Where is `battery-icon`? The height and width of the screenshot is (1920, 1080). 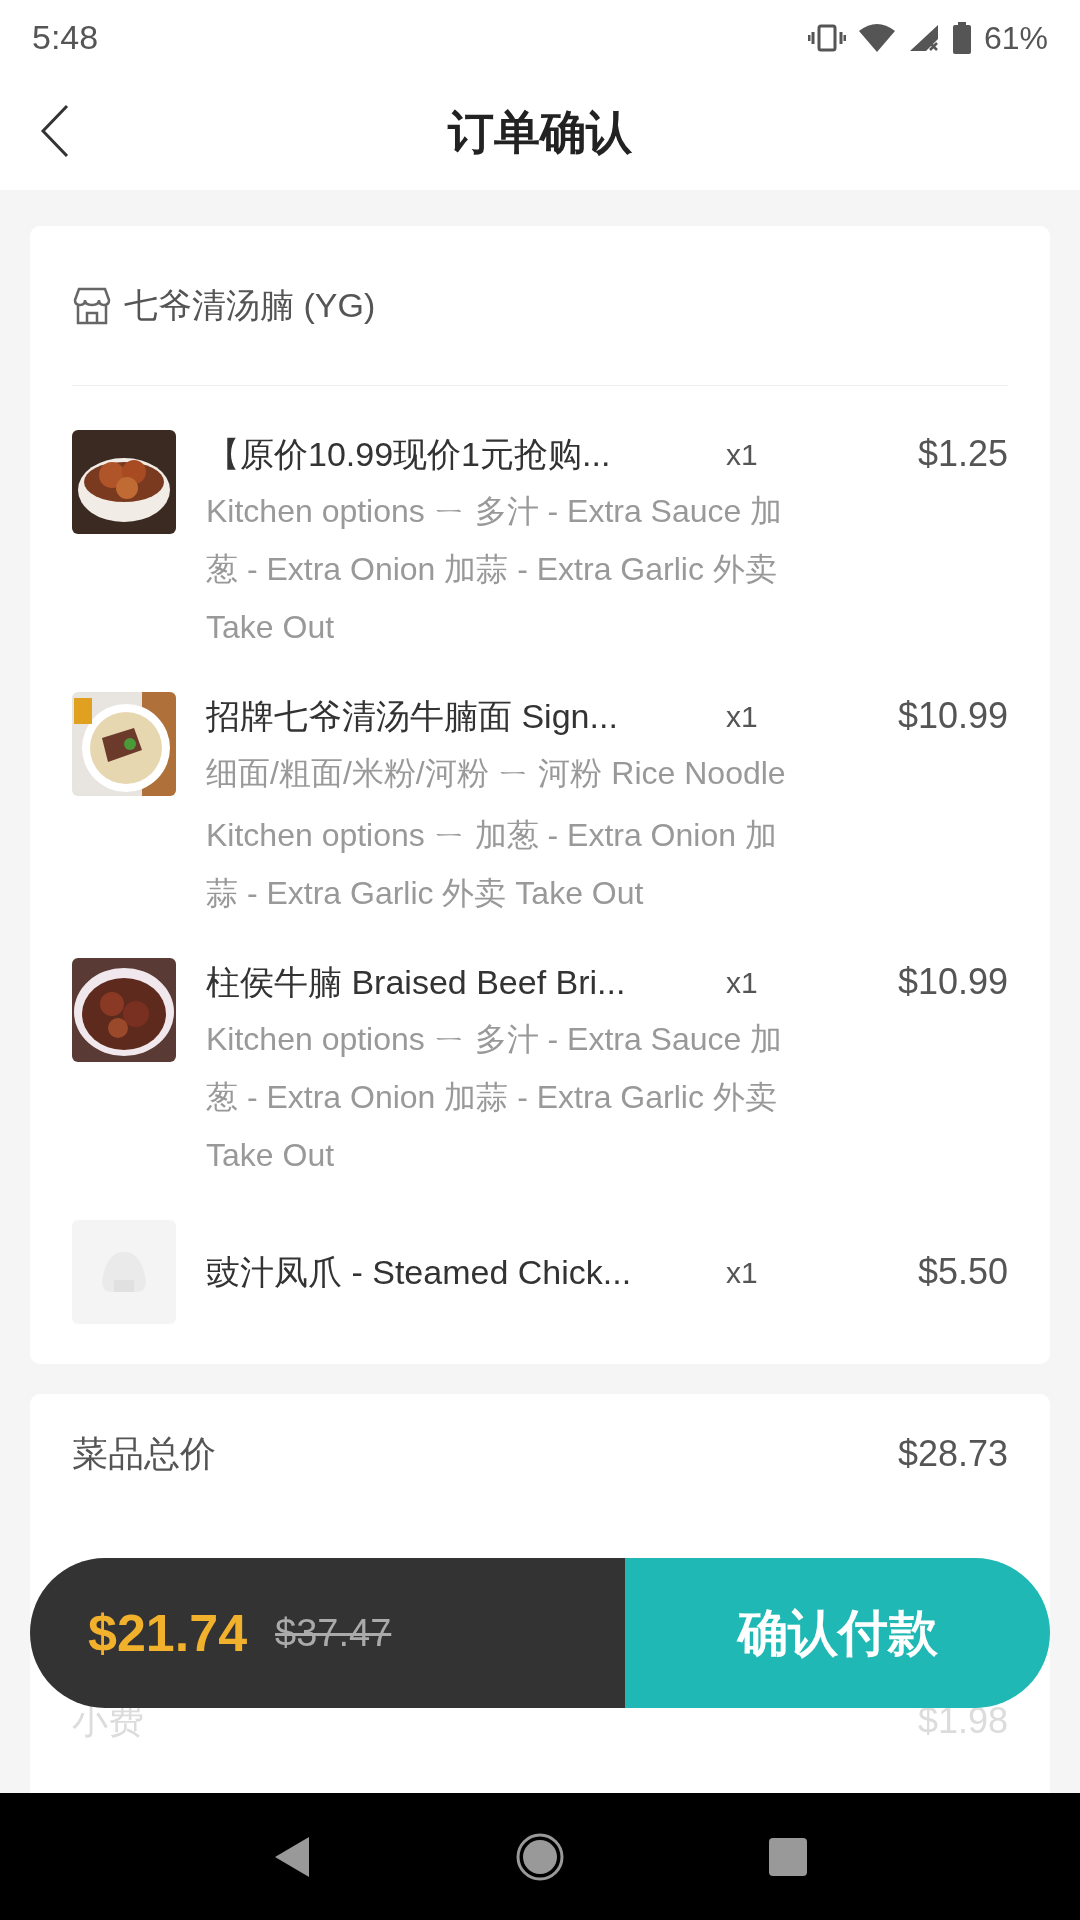
battery-icon is located at coordinates (961, 37).